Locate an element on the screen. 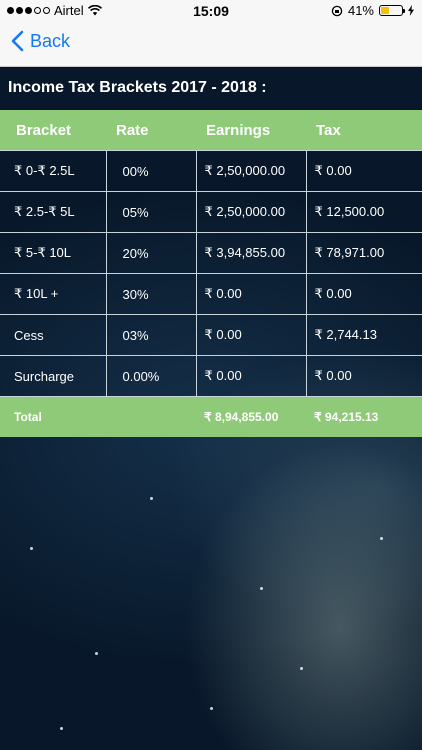 This screenshot has width=422, height=750. tax-cell: ₹ 78,971.00 is located at coordinates (363, 253).